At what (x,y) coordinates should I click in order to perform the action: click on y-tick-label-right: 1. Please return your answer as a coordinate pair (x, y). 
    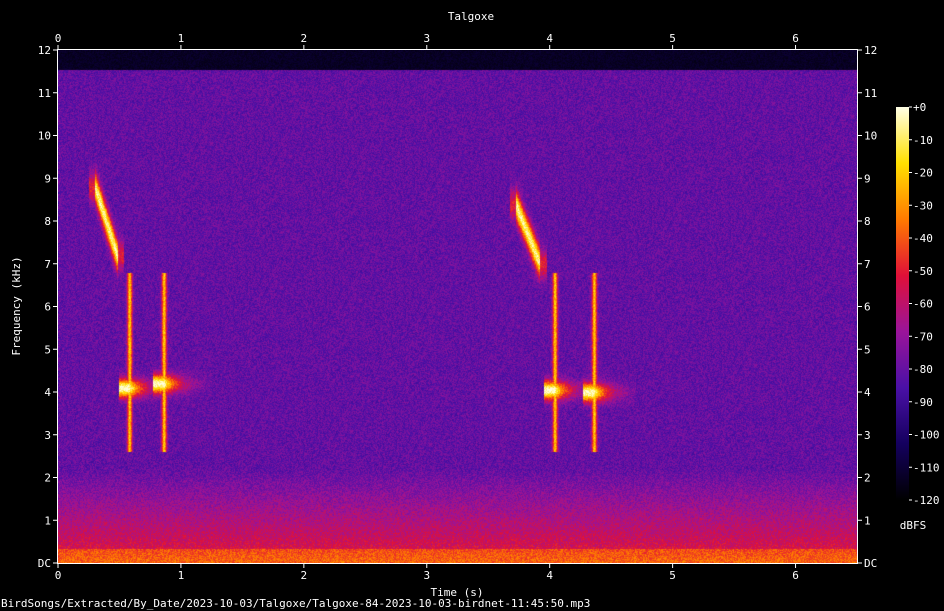
    Looking at the image, I should click on (867, 520).